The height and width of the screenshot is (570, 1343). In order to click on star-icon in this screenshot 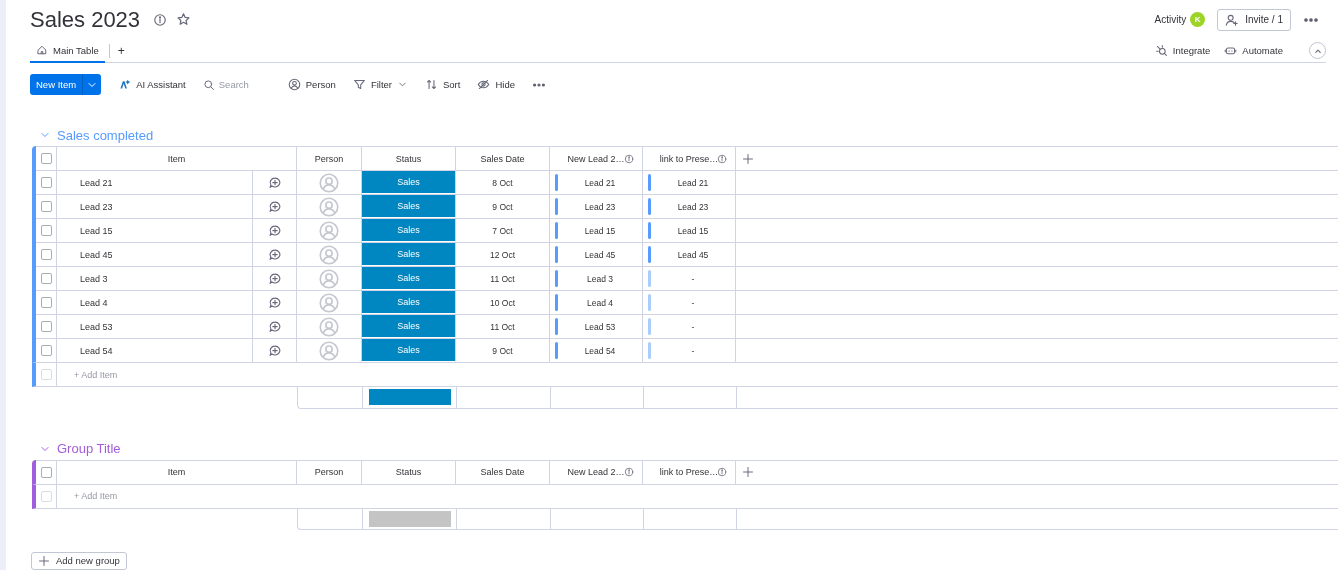, I will do `click(184, 20)`.